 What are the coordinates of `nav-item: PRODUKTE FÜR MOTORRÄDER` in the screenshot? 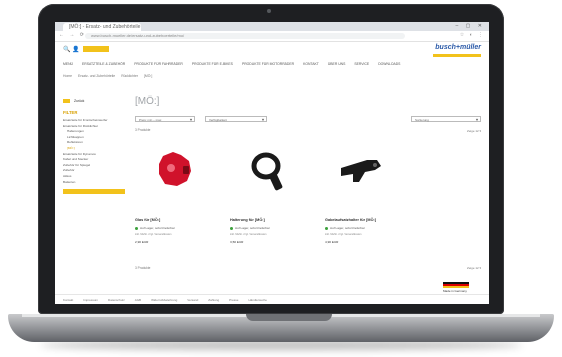 It's located at (268, 64).